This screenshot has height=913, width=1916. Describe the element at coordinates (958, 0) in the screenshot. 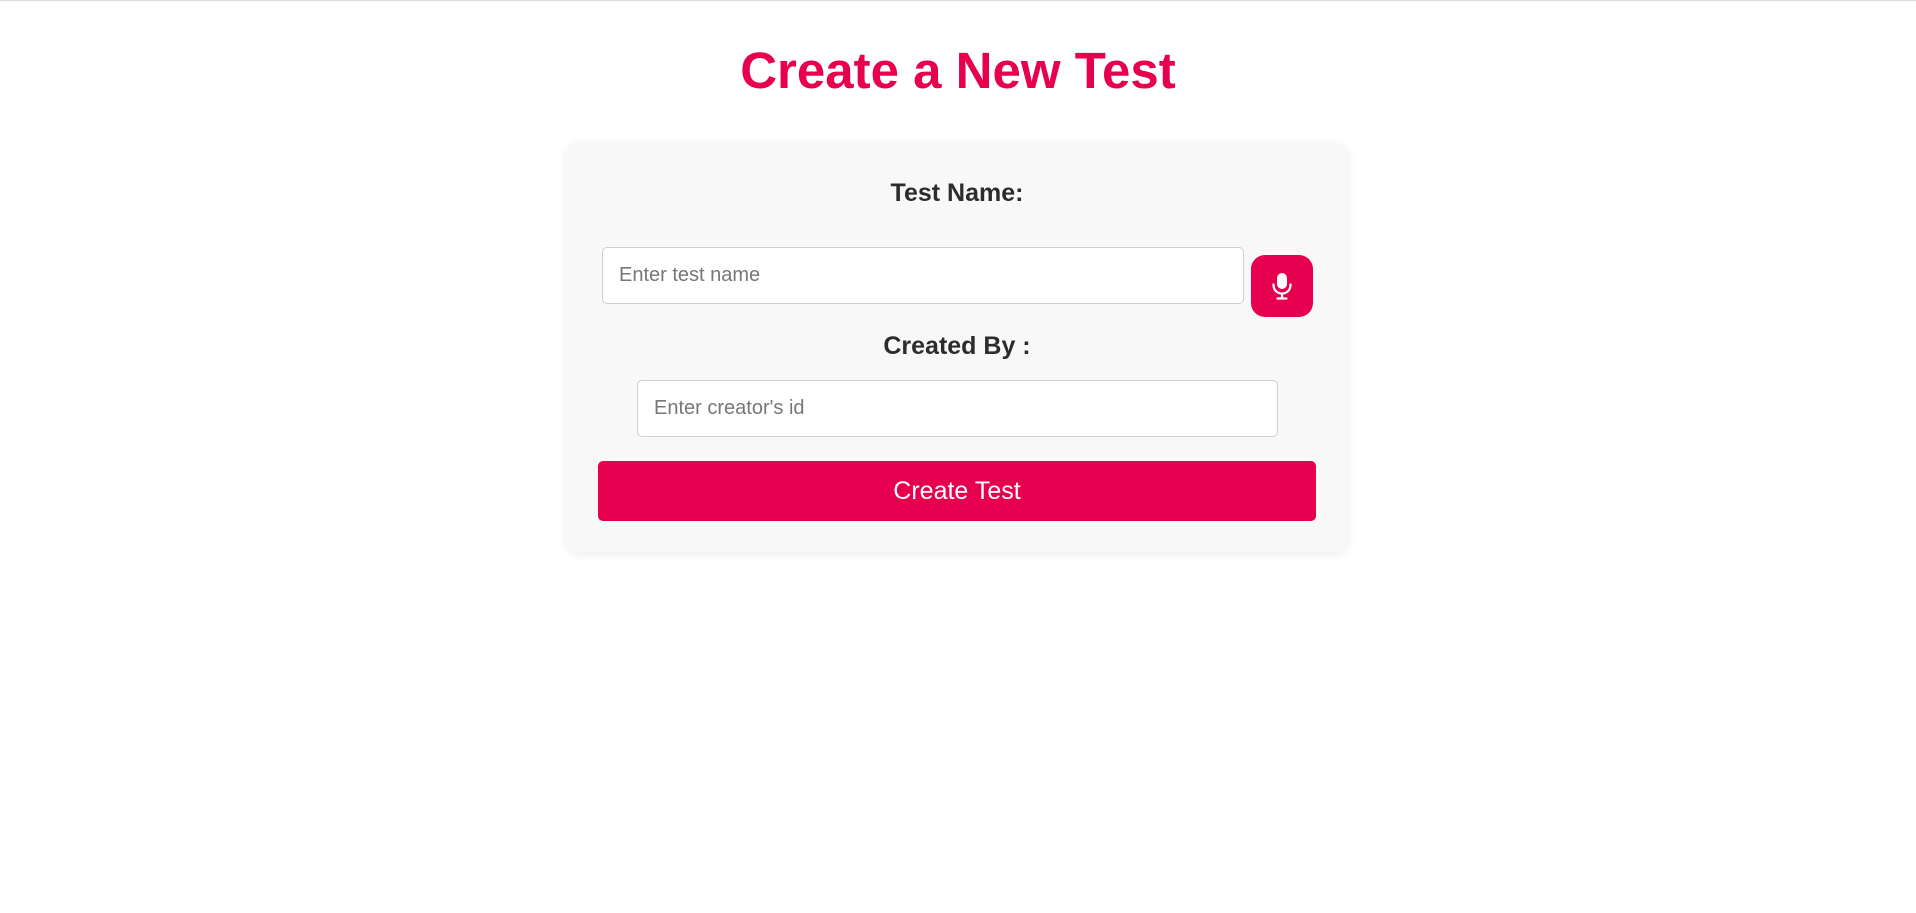

I see `top-divider` at that location.